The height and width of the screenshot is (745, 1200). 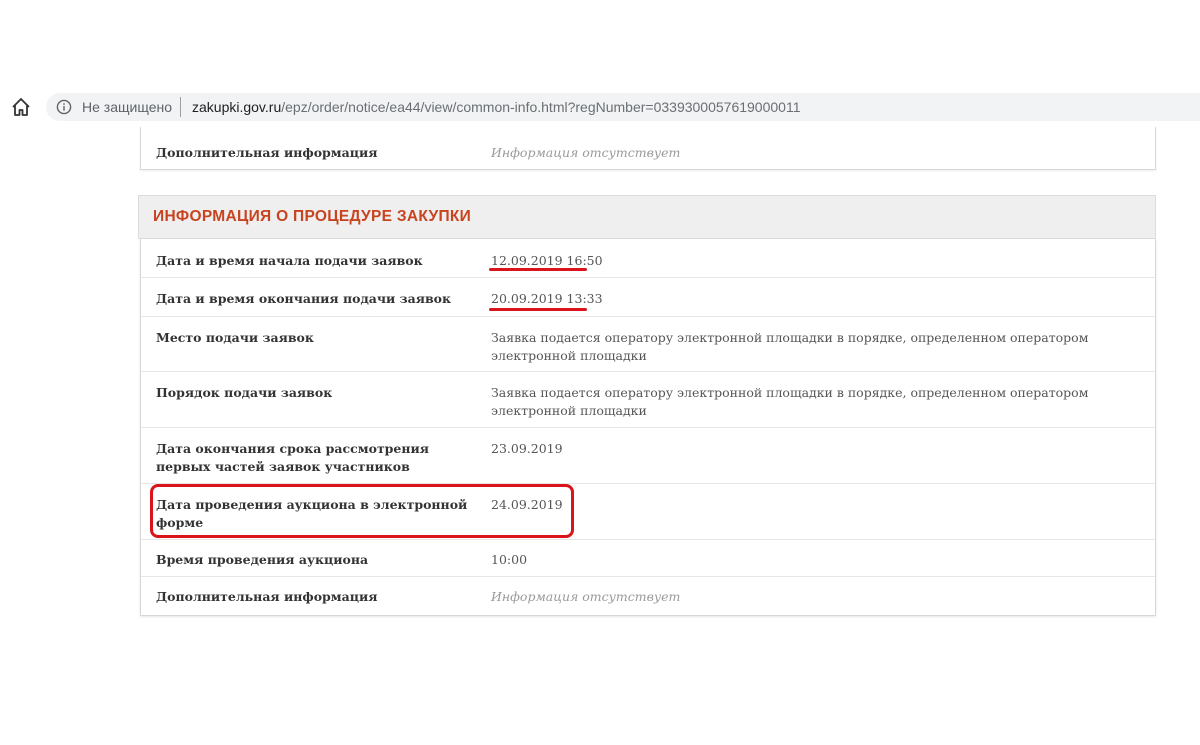 I want to click on table-row: Время проведения аукциона 10:00, so click(x=648, y=558).